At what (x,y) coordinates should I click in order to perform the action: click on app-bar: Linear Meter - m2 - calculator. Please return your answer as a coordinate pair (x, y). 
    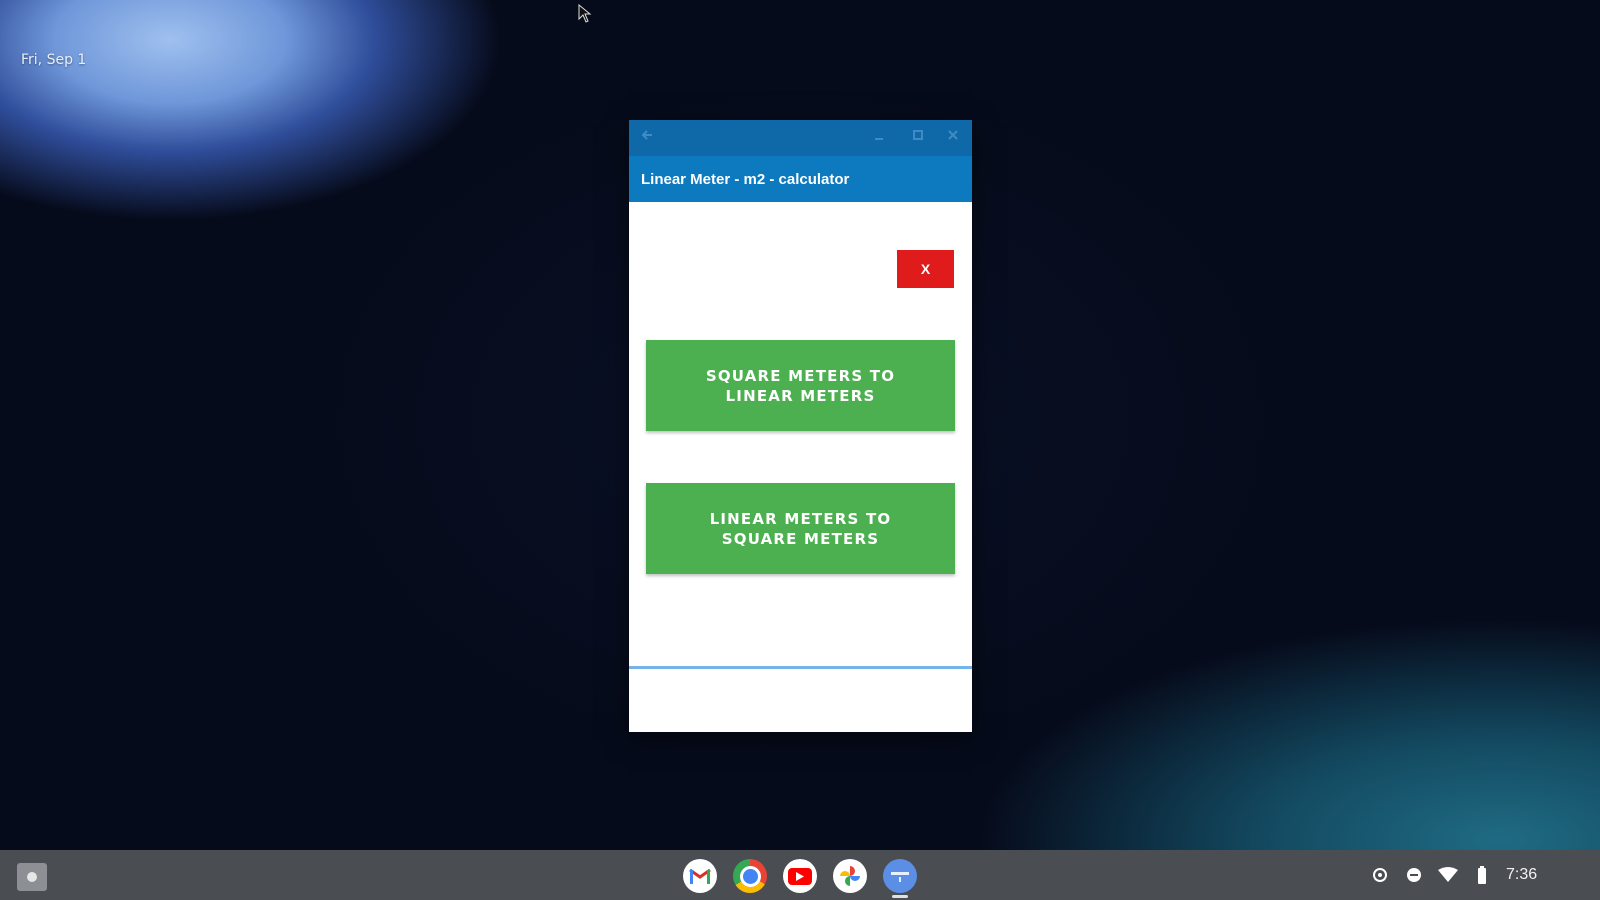
    Looking at the image, I should click on (800, 179).